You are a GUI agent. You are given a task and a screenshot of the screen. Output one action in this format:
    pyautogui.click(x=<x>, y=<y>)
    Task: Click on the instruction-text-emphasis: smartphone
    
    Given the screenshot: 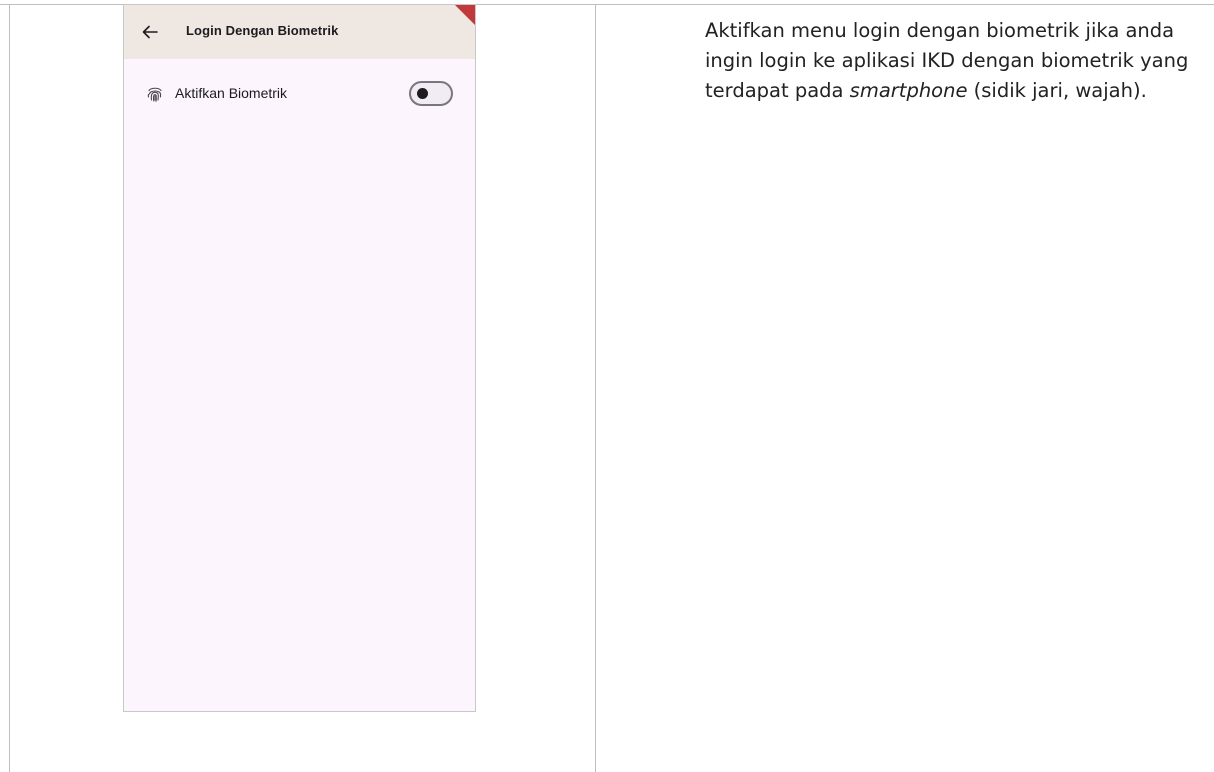 What is the action you would take?
    pyautogui.click(x=908, y=90)
    